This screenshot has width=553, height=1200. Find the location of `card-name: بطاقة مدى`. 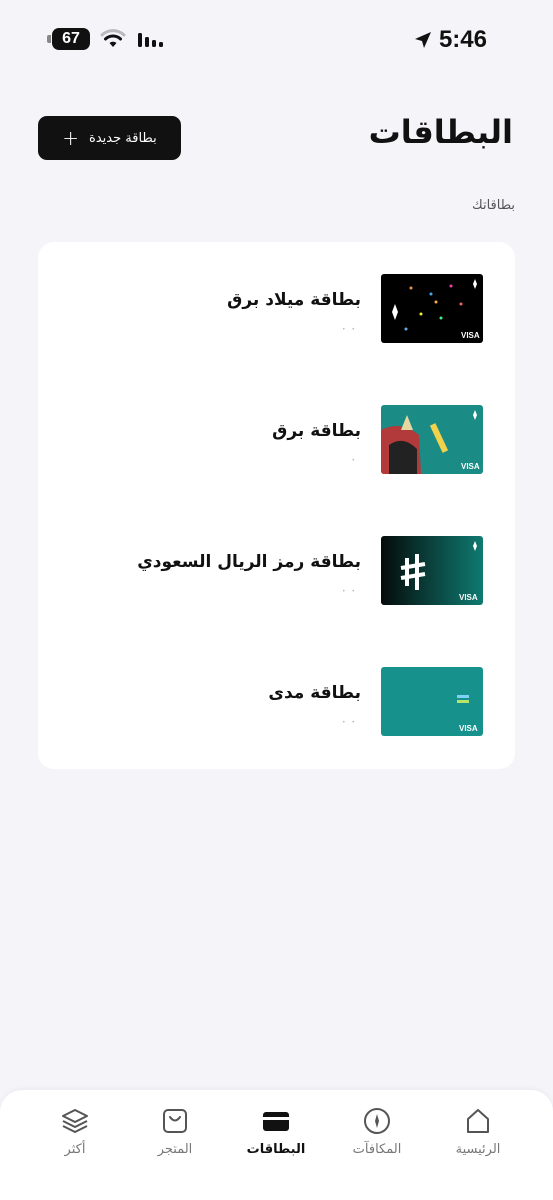

card-name: بطاقة مدى is located at coordinates (314, 693).